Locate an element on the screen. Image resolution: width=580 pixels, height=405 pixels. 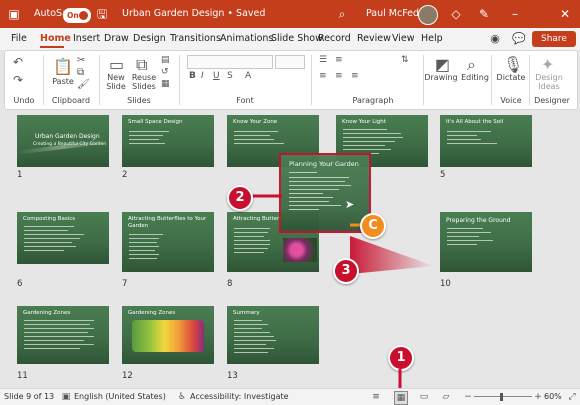
notes-icon: ≡ is located at coordinates (376, 397).